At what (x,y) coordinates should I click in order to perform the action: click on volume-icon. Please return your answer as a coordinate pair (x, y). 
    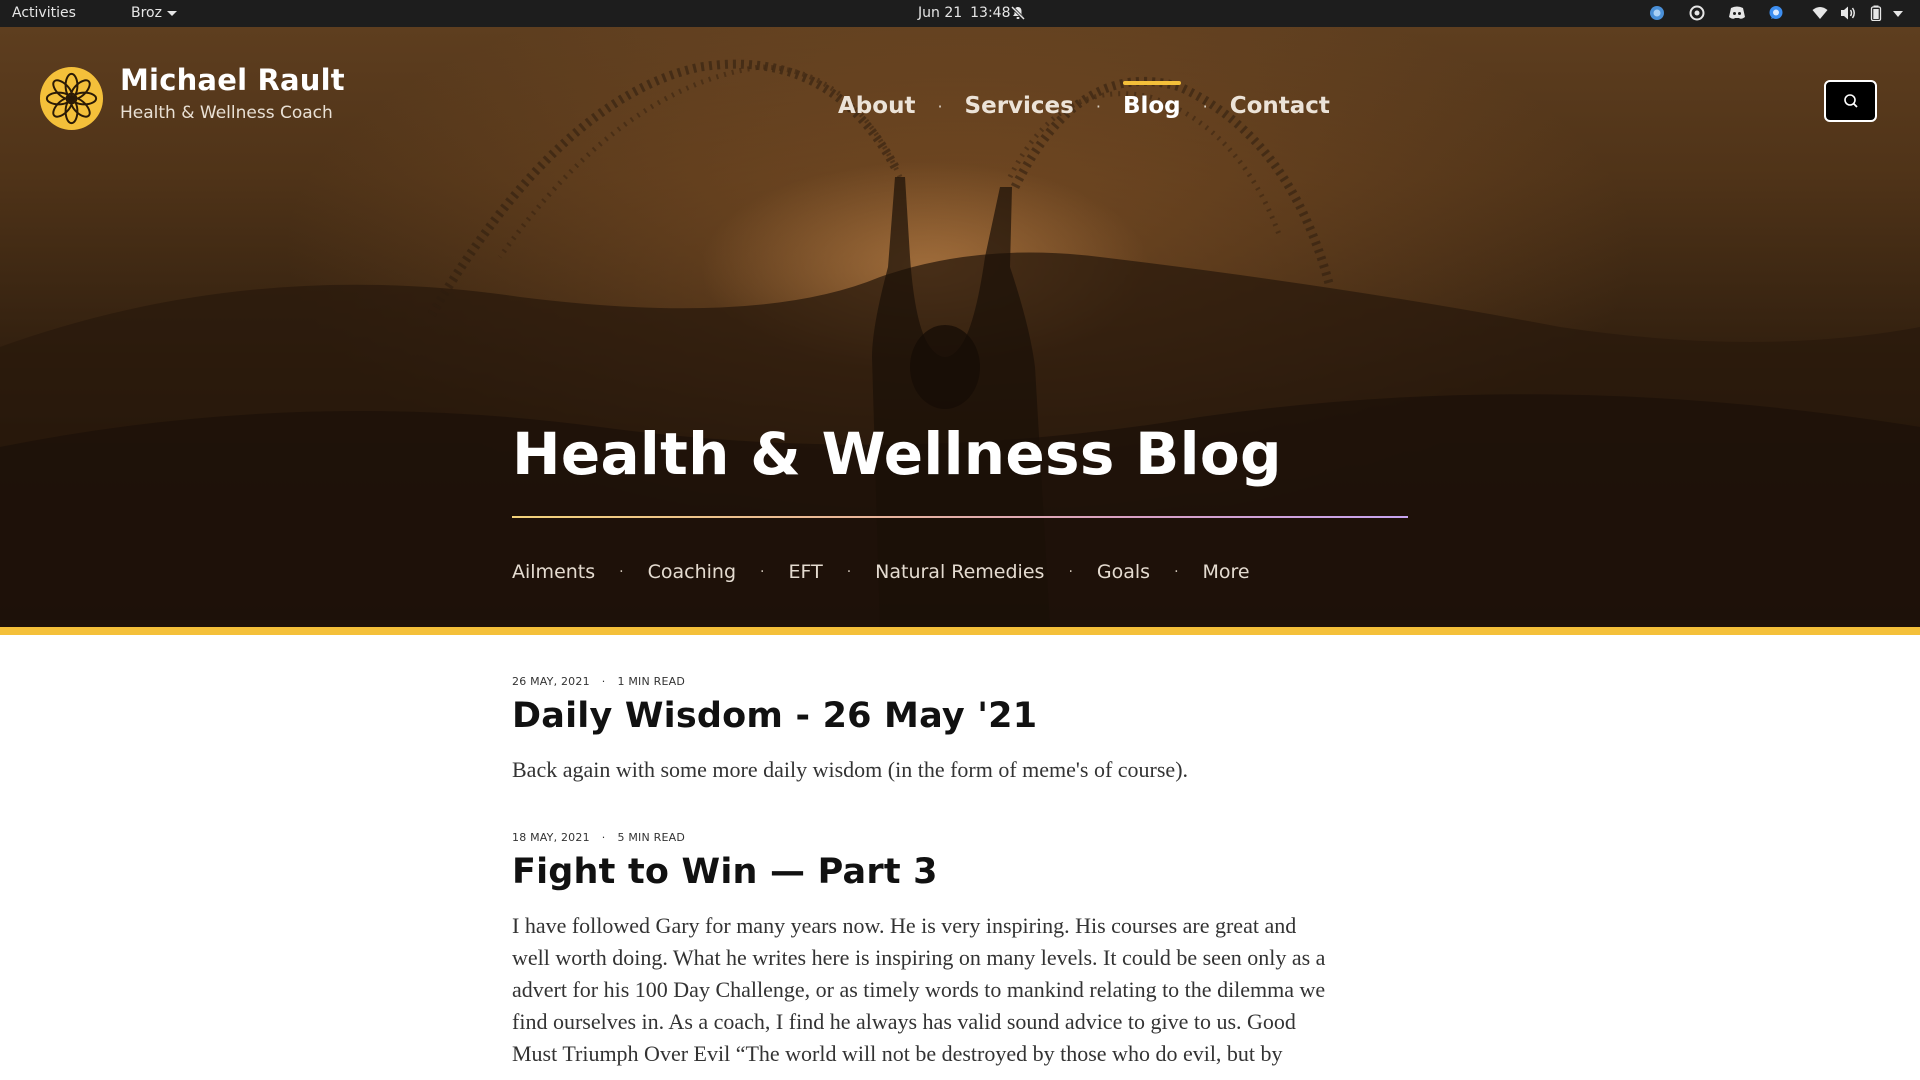
    Looking at the image, I should click on (1849, 13).